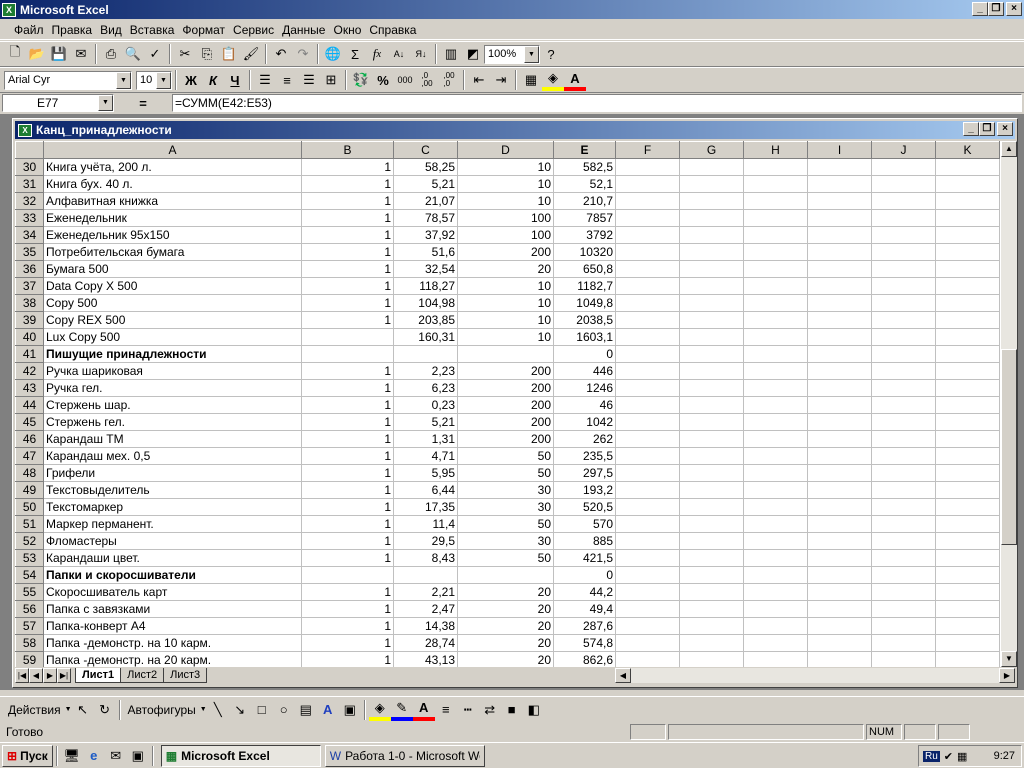 The image size is (1024, 768). Describe the element at coordinates (425, 541) in the screenshot. I see `cell-c: 29,5` at that location.